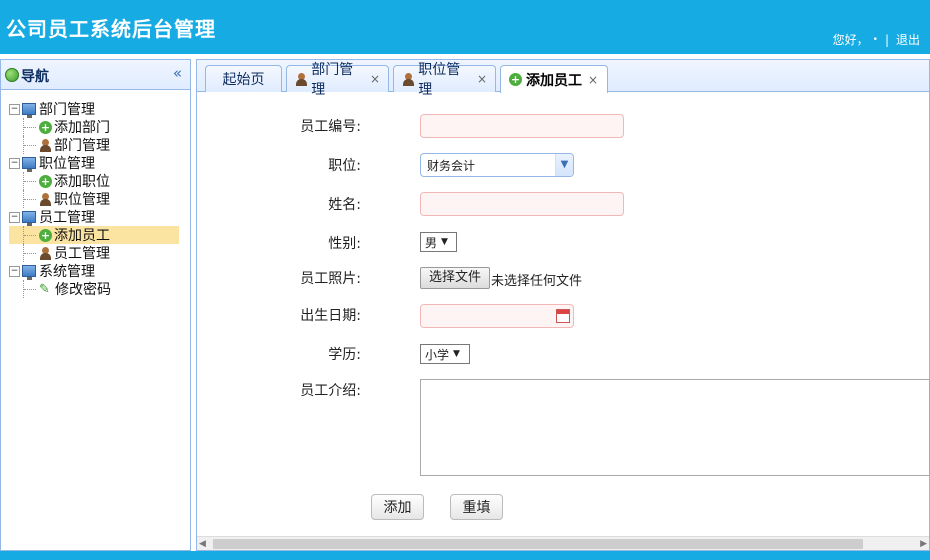 The image size is (930, 560). Describe the element at coordinates (850, 40) in the screenshot. I see `greeting-text: 您好，` at that location.